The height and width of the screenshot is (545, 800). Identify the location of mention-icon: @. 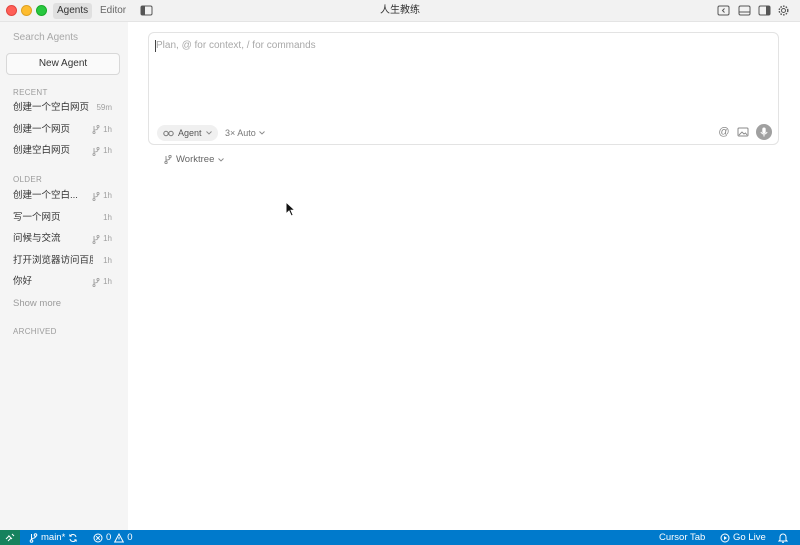
(724, 132).